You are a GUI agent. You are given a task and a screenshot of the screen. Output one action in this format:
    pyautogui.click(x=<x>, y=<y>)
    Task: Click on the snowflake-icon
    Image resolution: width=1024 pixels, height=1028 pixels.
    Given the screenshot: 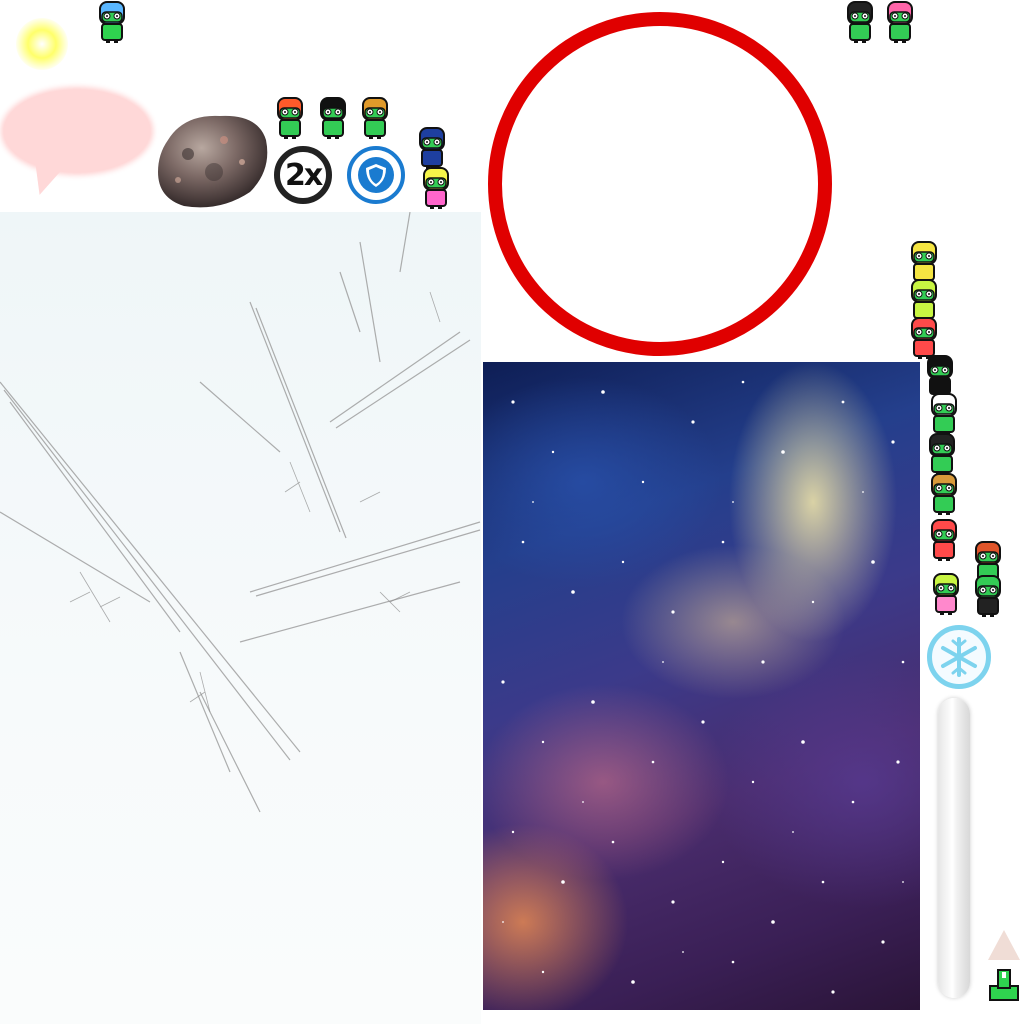 What is the action you would take?
    pyautogui.click(x=959, y=657)
    